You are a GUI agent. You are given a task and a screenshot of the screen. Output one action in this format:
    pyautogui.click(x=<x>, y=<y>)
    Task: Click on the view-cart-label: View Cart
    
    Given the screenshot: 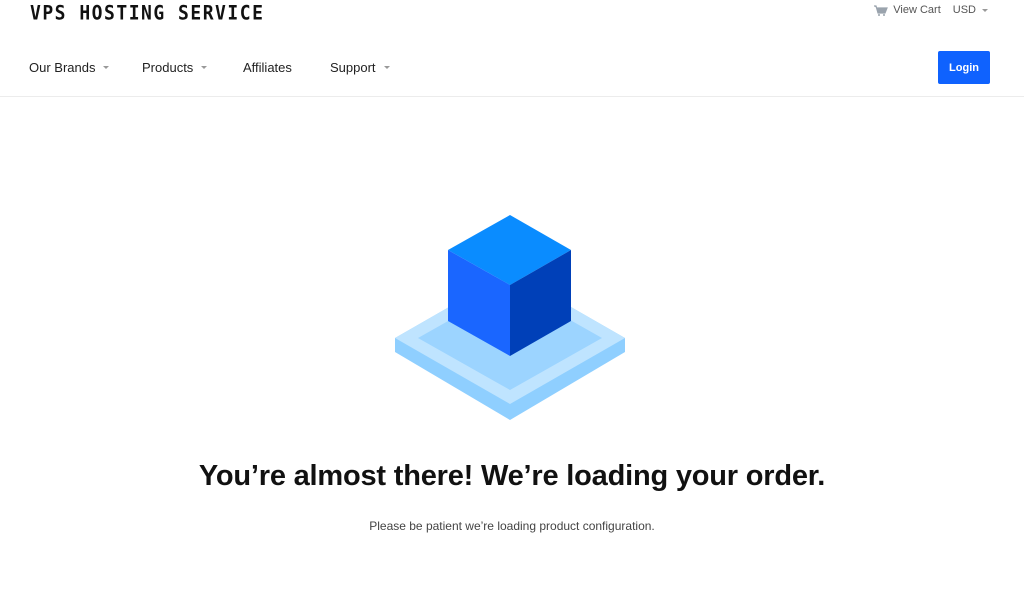 What is the action you would take?
    pyautogui.click(x=917, y=10)
    